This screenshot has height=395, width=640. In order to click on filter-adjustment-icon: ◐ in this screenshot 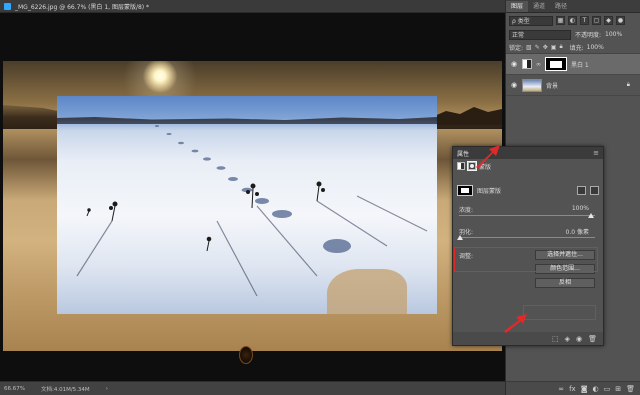, I will do `click(572, 20)`.